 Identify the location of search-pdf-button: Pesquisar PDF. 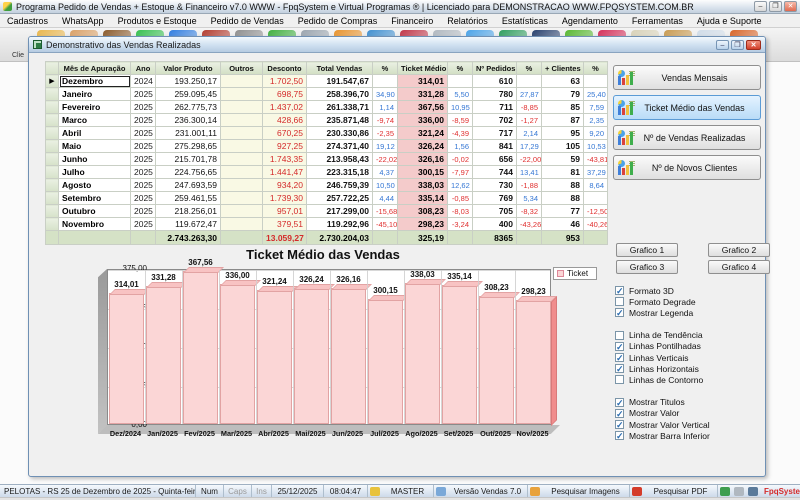
(681, 491).